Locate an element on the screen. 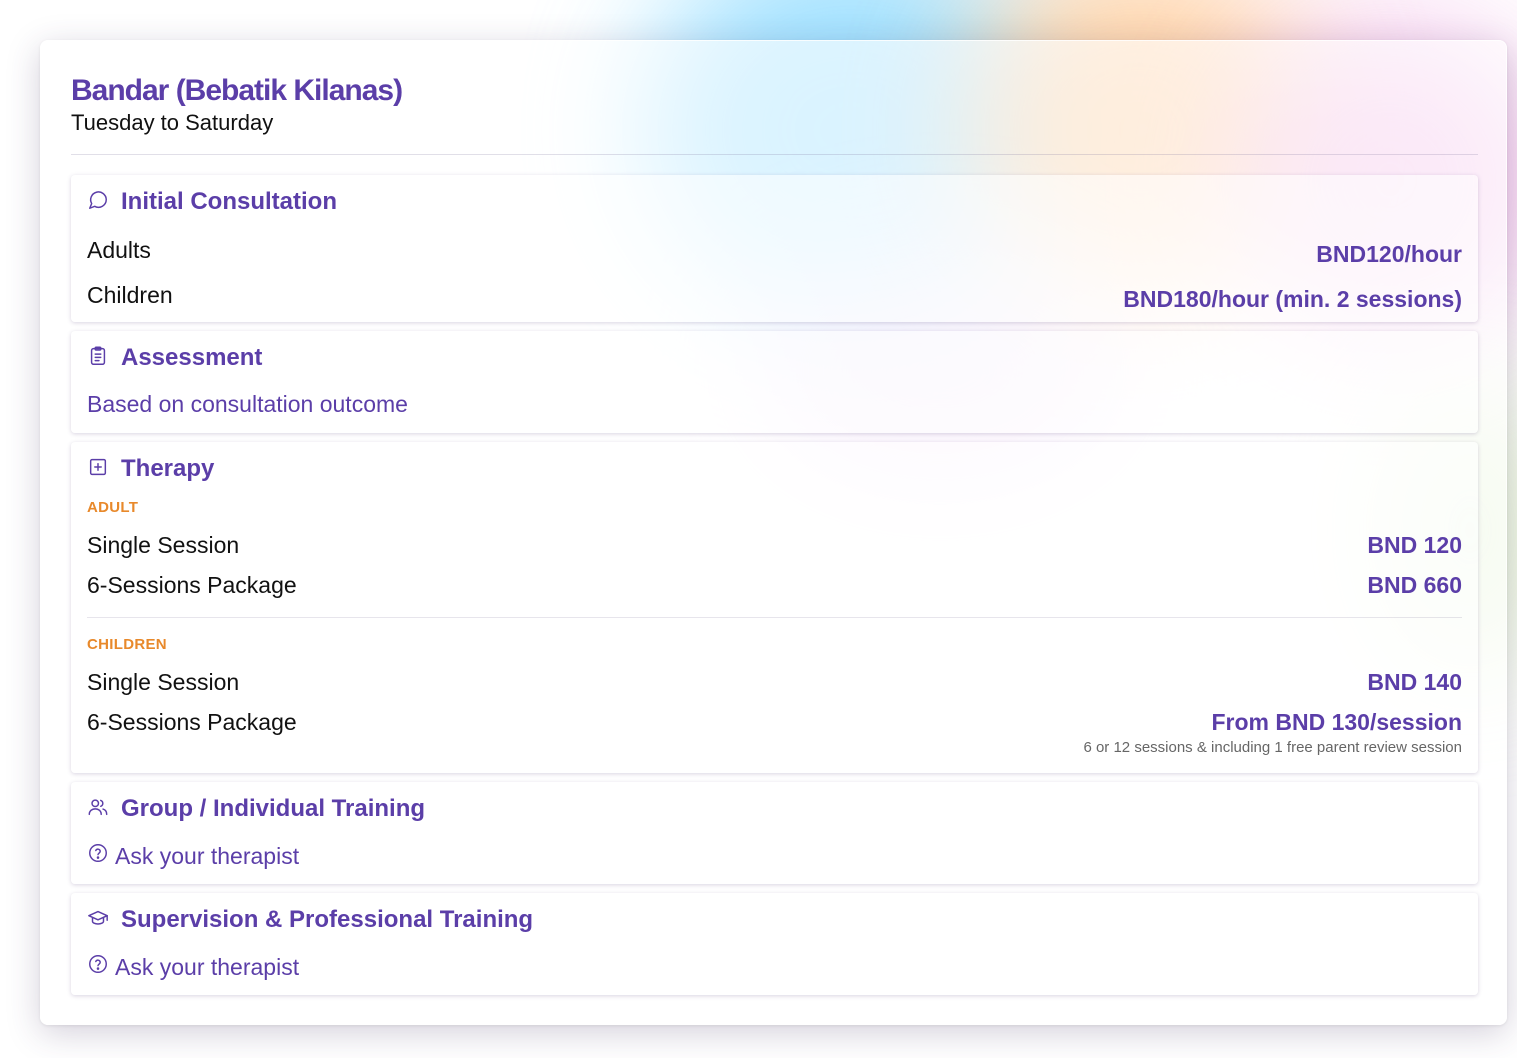 This screenshot has height=1058, width=1517. section-title: Group / Individual Training is located at coordinates (273, 808).